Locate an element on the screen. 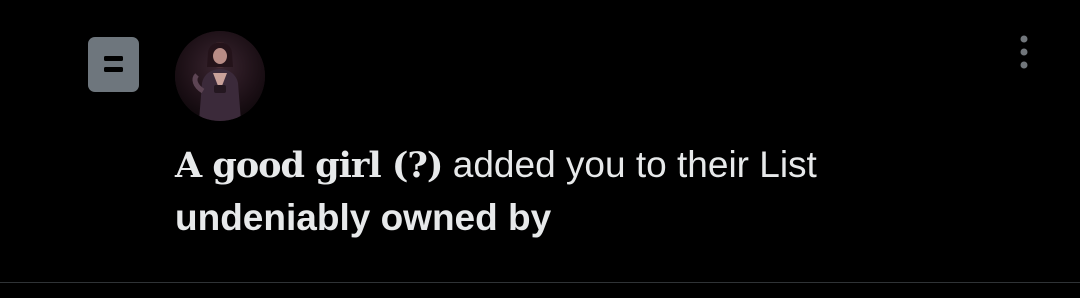 The width and height of the screenshot is (1080, 298). next-item-edge is located at coordinates (540, 290).